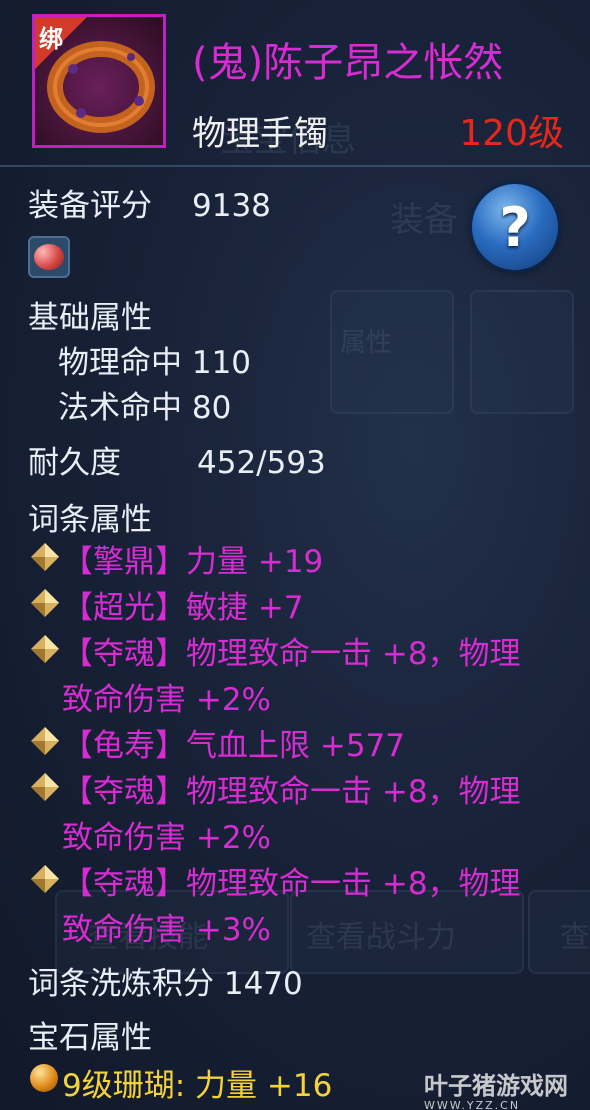  Describe the element at coordinates (263, 984) in the screenshot. I see `refine-value: 1470` at that location.